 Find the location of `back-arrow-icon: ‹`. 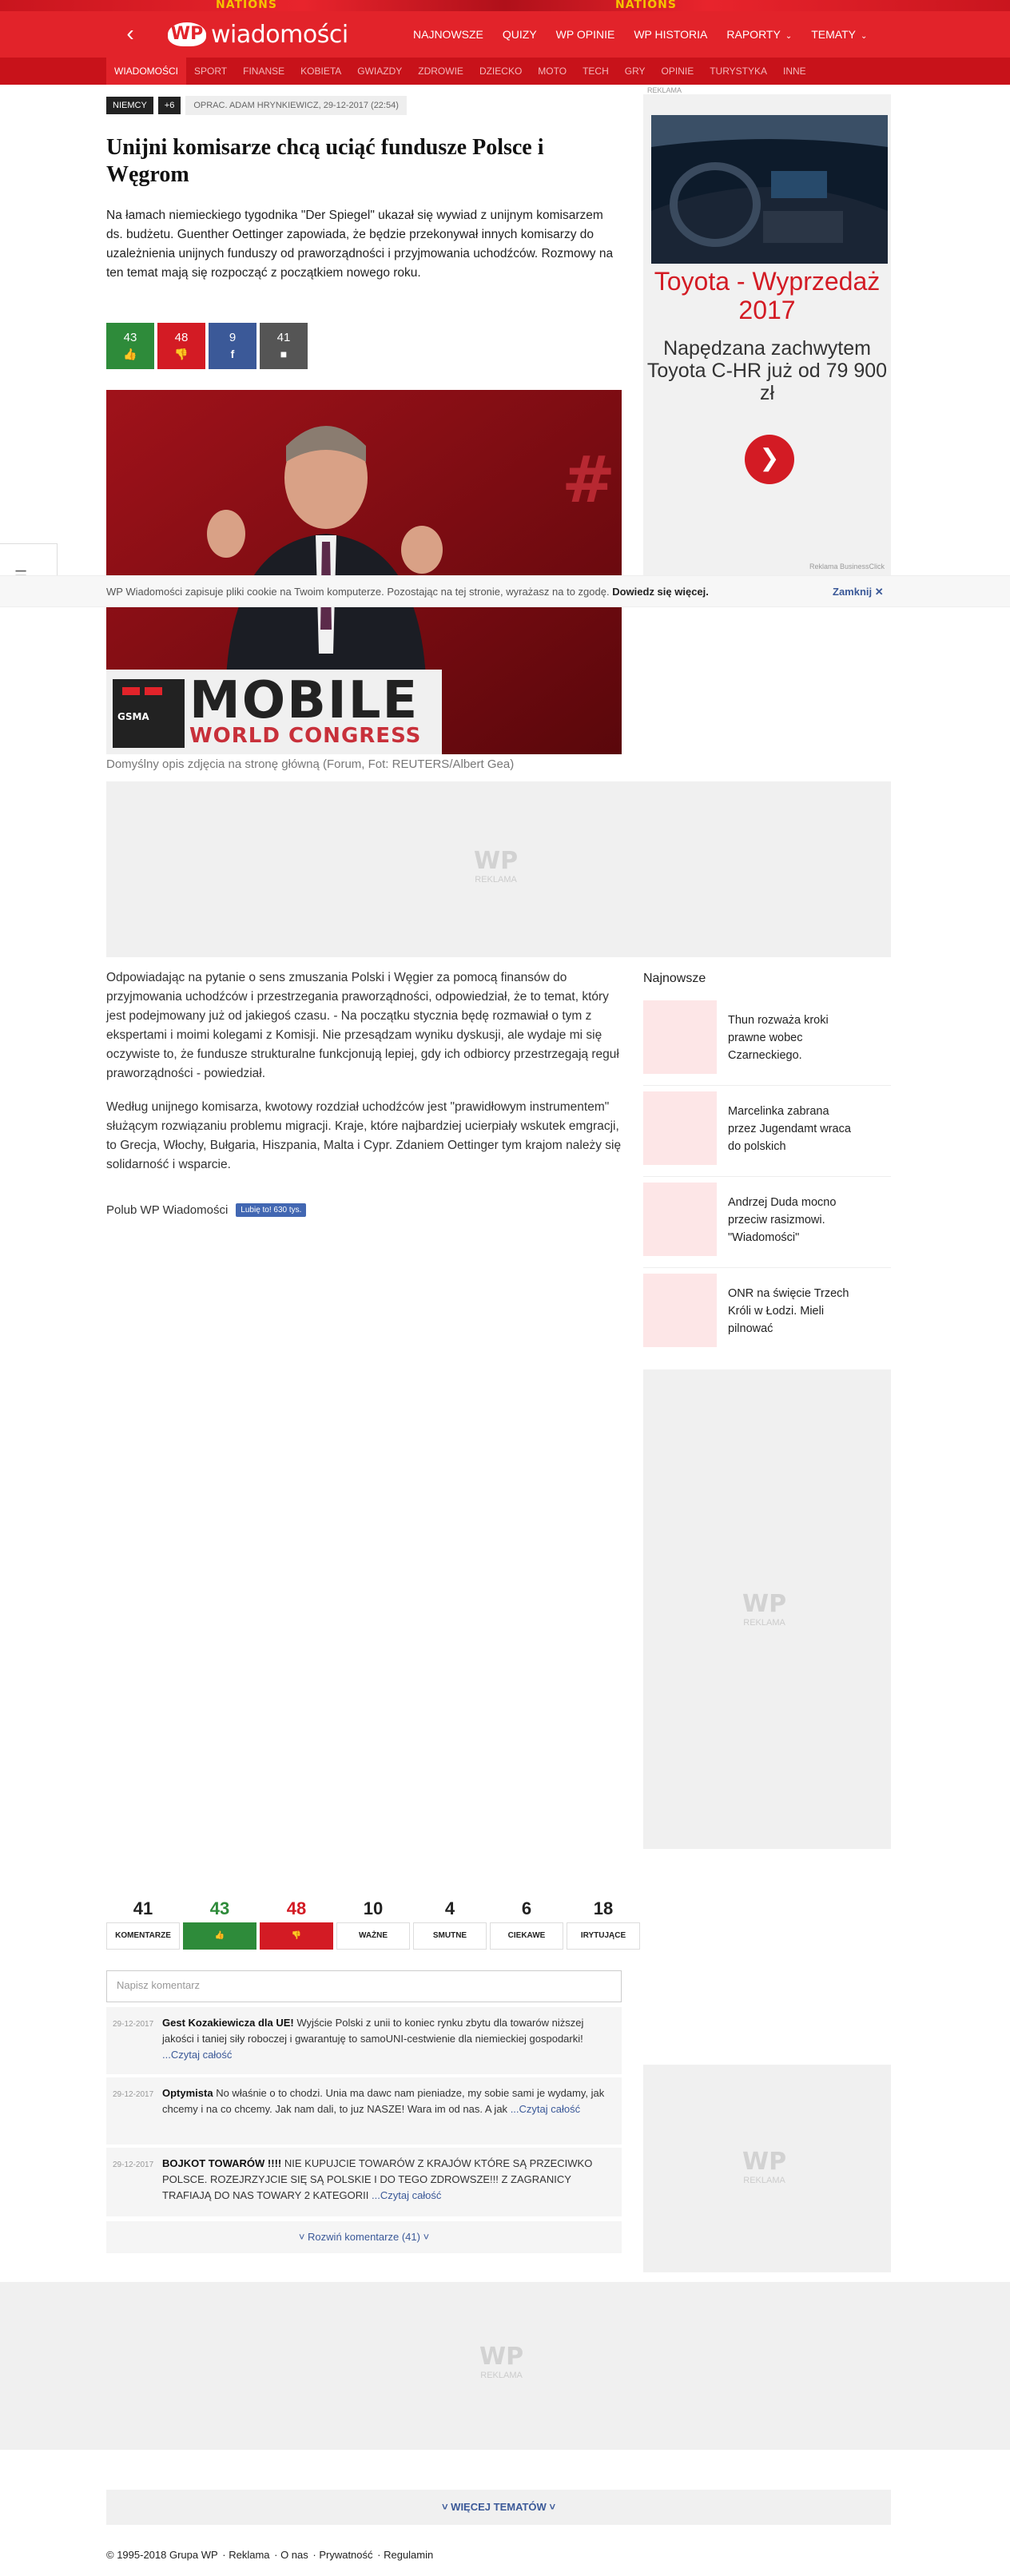

back-arrow-icon: ‹ is located at coordinates (130, 34).